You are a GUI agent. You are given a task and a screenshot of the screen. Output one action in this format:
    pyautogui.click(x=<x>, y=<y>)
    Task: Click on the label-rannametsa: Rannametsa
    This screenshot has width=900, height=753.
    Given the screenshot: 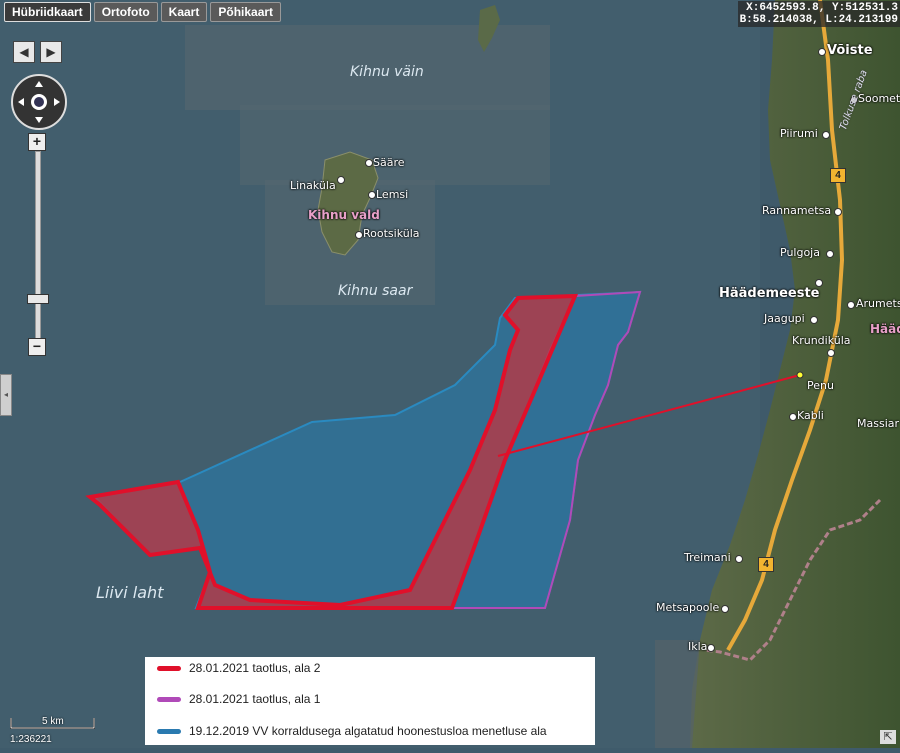 What is the action you would take?
    pyautogui.click(x=797, y=210)
    